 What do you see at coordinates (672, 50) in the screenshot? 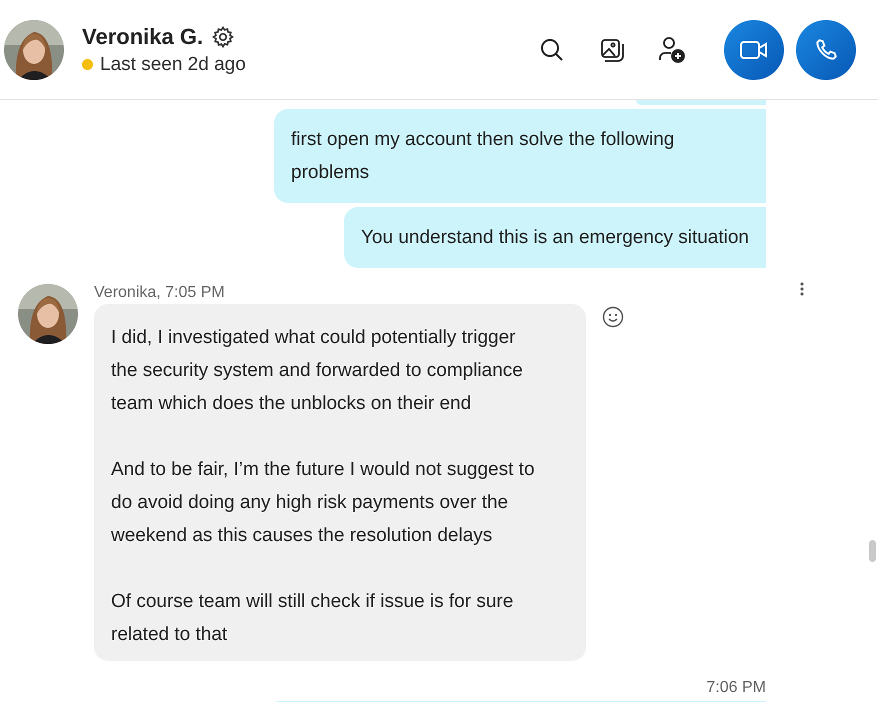
I see `add-person-icon` at bounding box center [672, 50].